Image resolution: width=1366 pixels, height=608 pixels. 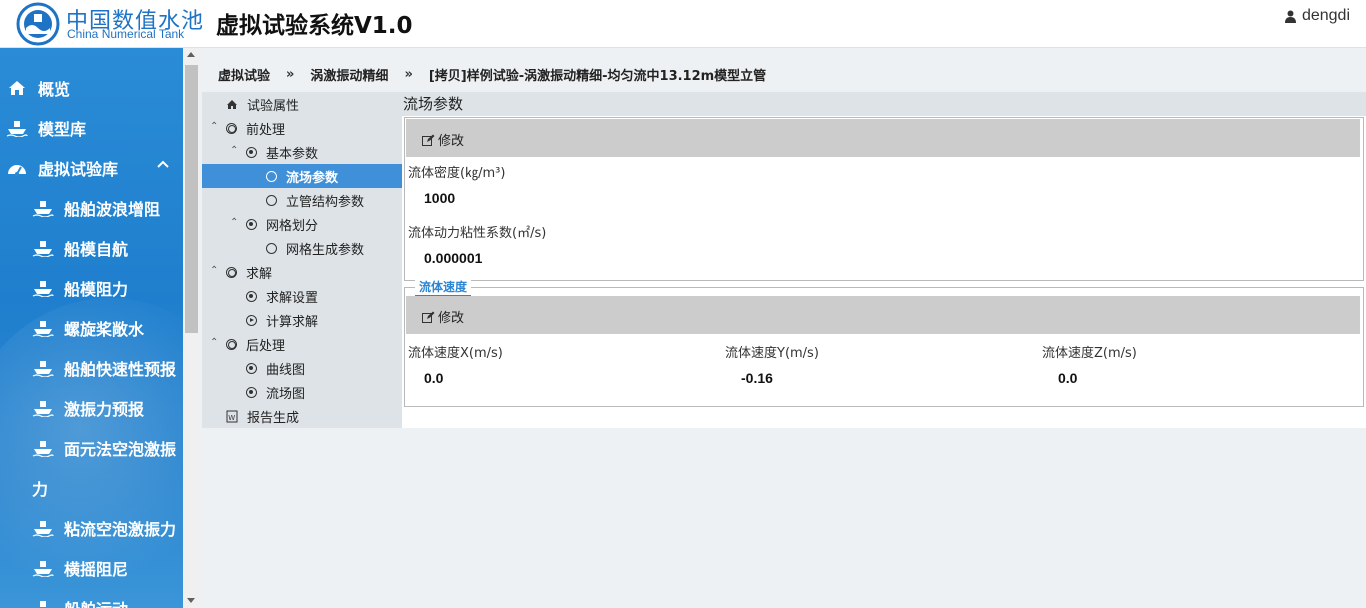 I want to click on velocity-section-tab: 流体速度, so click(x=443, y=288).